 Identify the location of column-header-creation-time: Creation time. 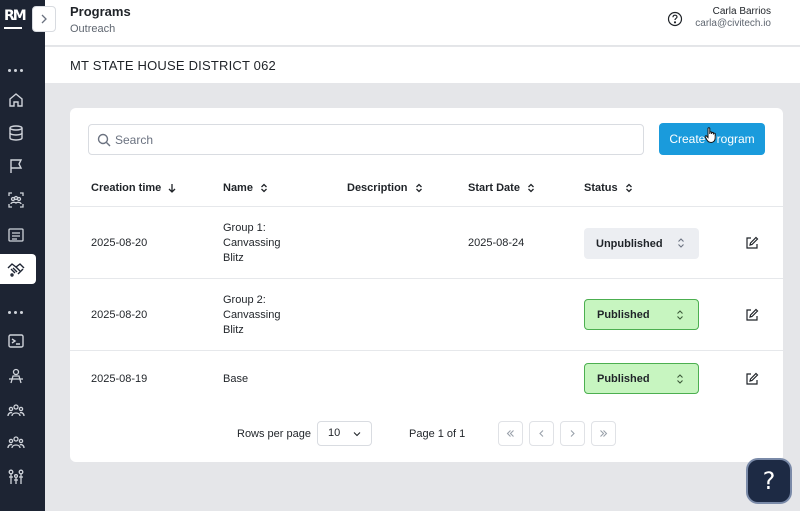
(134, 188).